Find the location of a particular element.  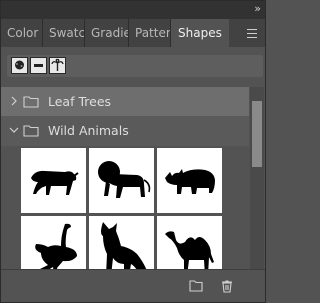

tab-swatches: Swatc is located at coordinates (64, 33).